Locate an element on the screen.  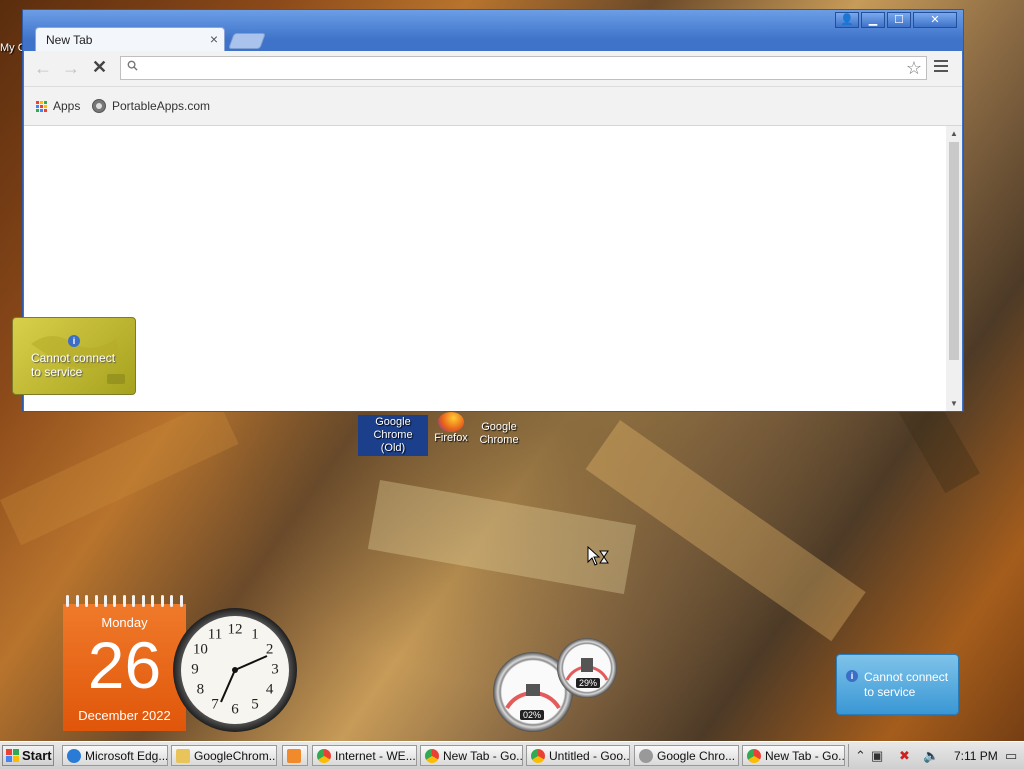
bookmark-apps: Apps is located at coordinates (58, 106).